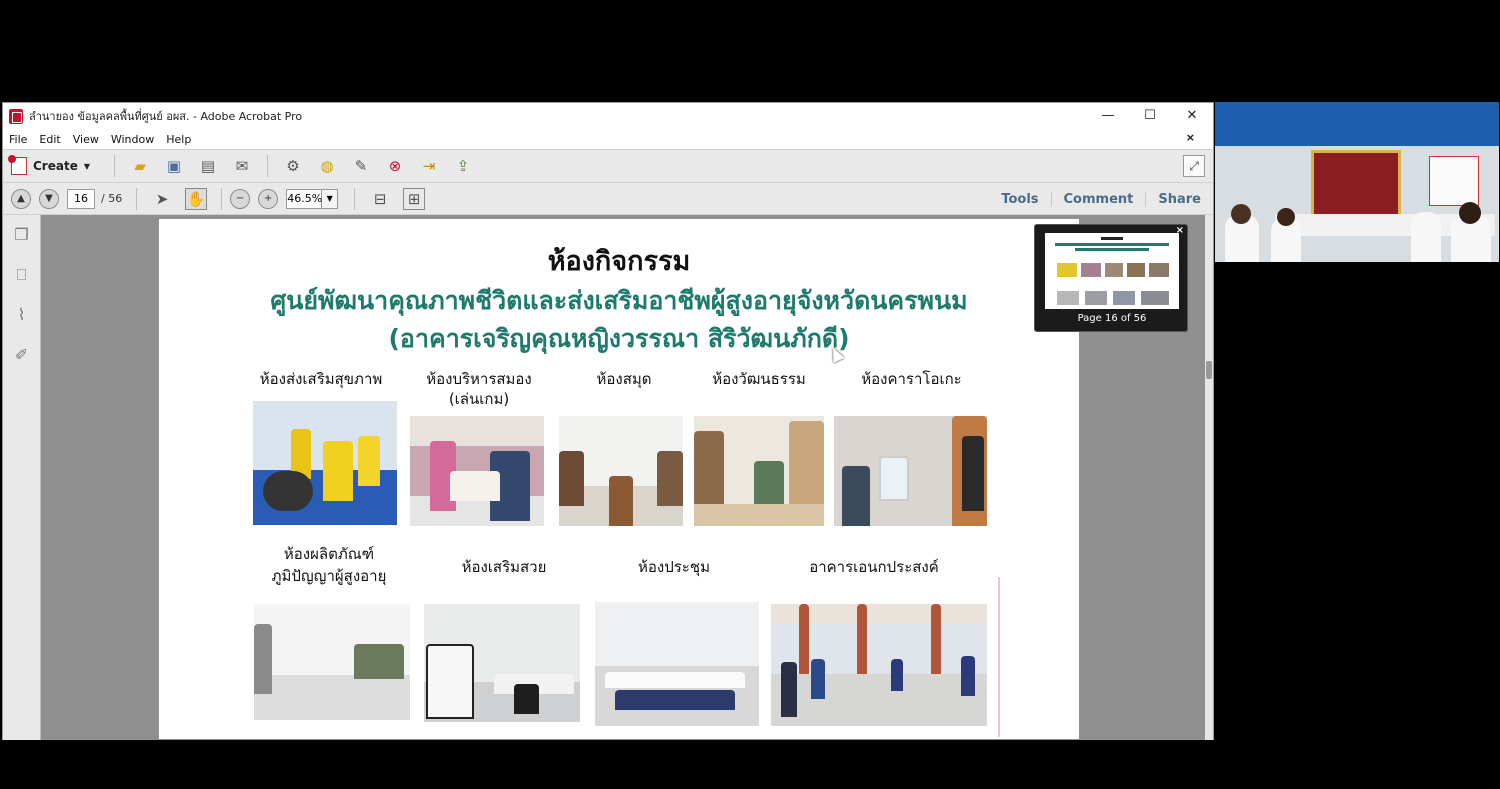 The image size is (1500, 789). What do you see at coordinates (1209, 477) in the screenshot?
I see `vertical-scrollbar` at bounding box center [1209, 477].